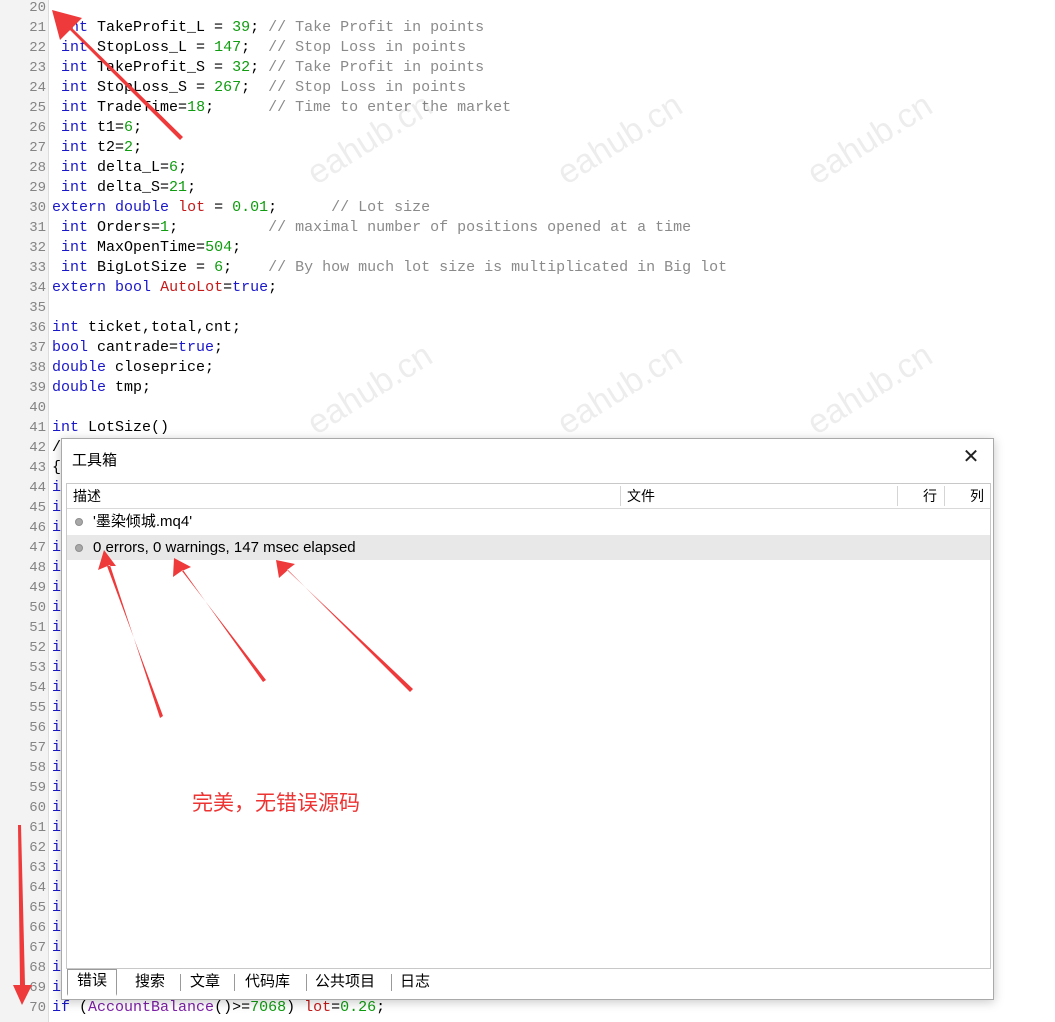  What do you see at coordinates (527, 168) in the screenshot?
I see `code-line: 28 int delta_L=6;` at bounding box center [527, 168].